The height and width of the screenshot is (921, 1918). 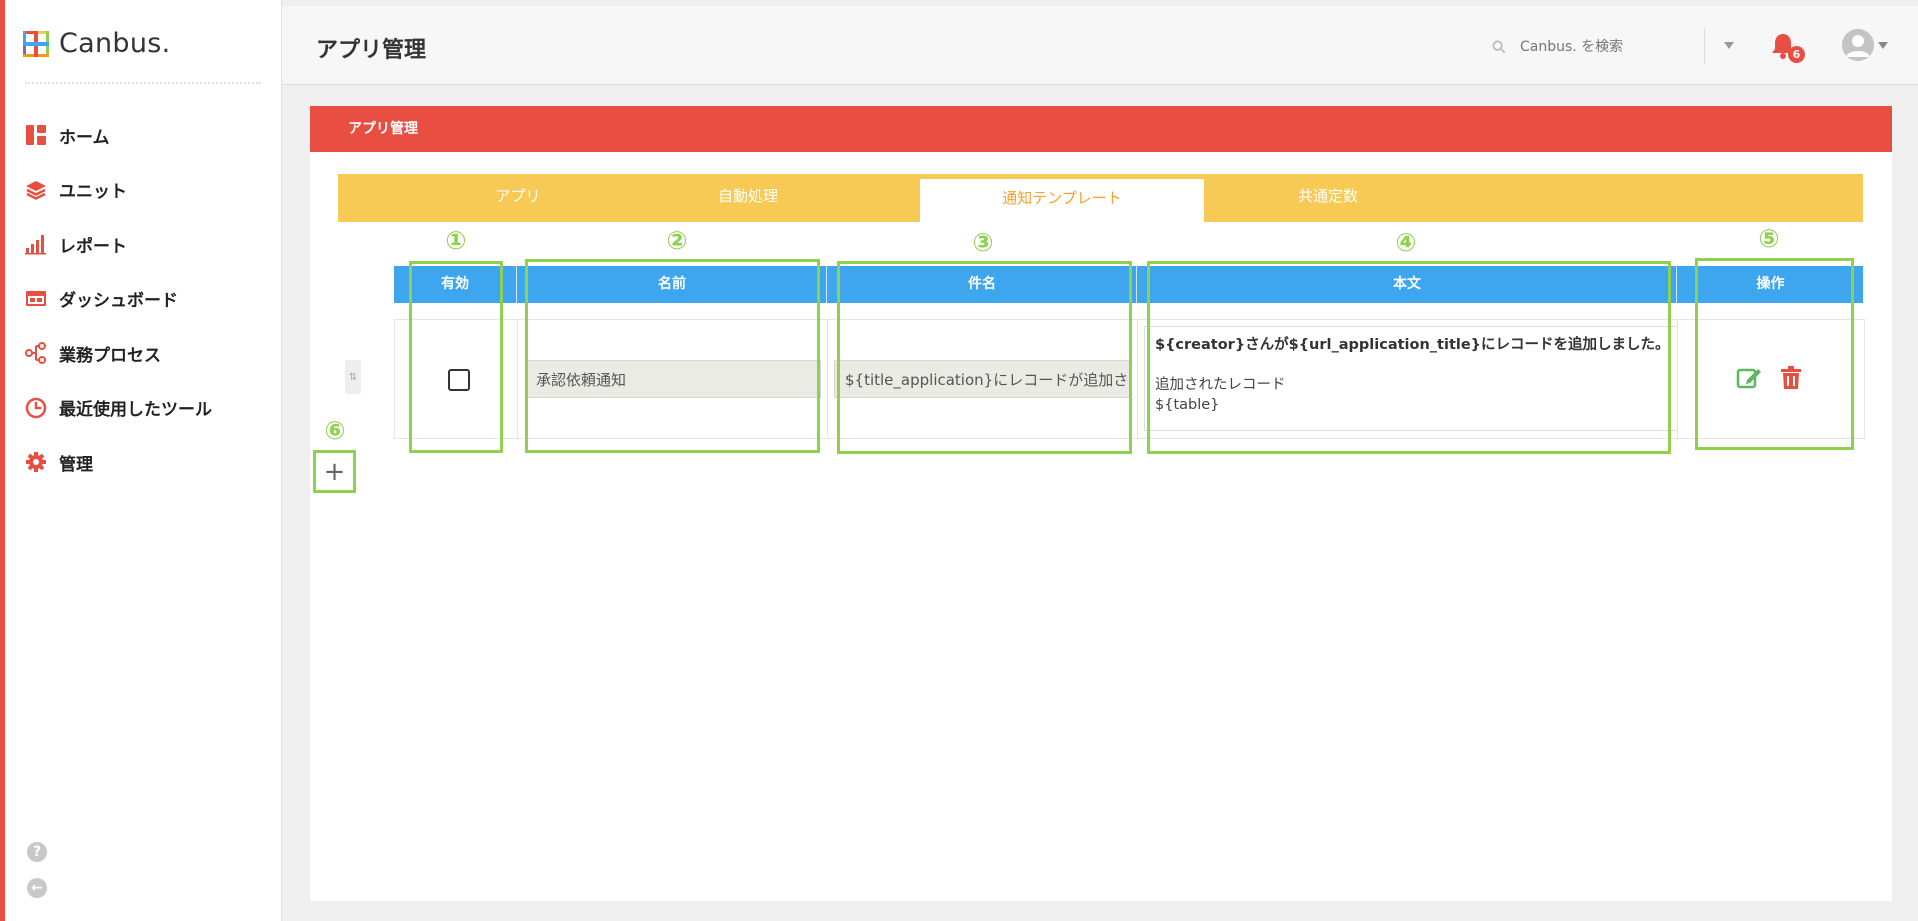 I want to click on sidebar-item-label: ダッシュボード, so click(x=118, y=301).